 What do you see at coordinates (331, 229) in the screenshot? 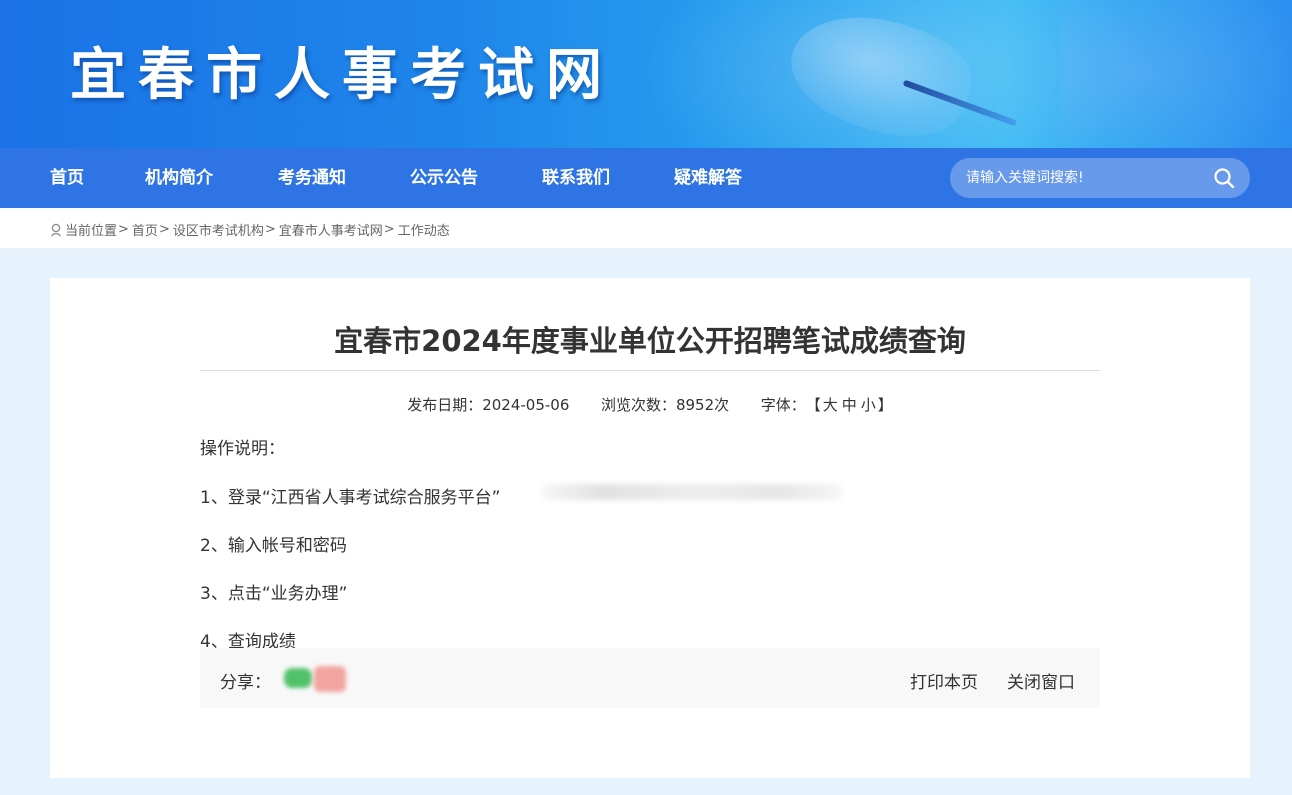
I see `breadcrumb-yichun-site: 宜春市人事考试网` at bounding box center [331, 229].